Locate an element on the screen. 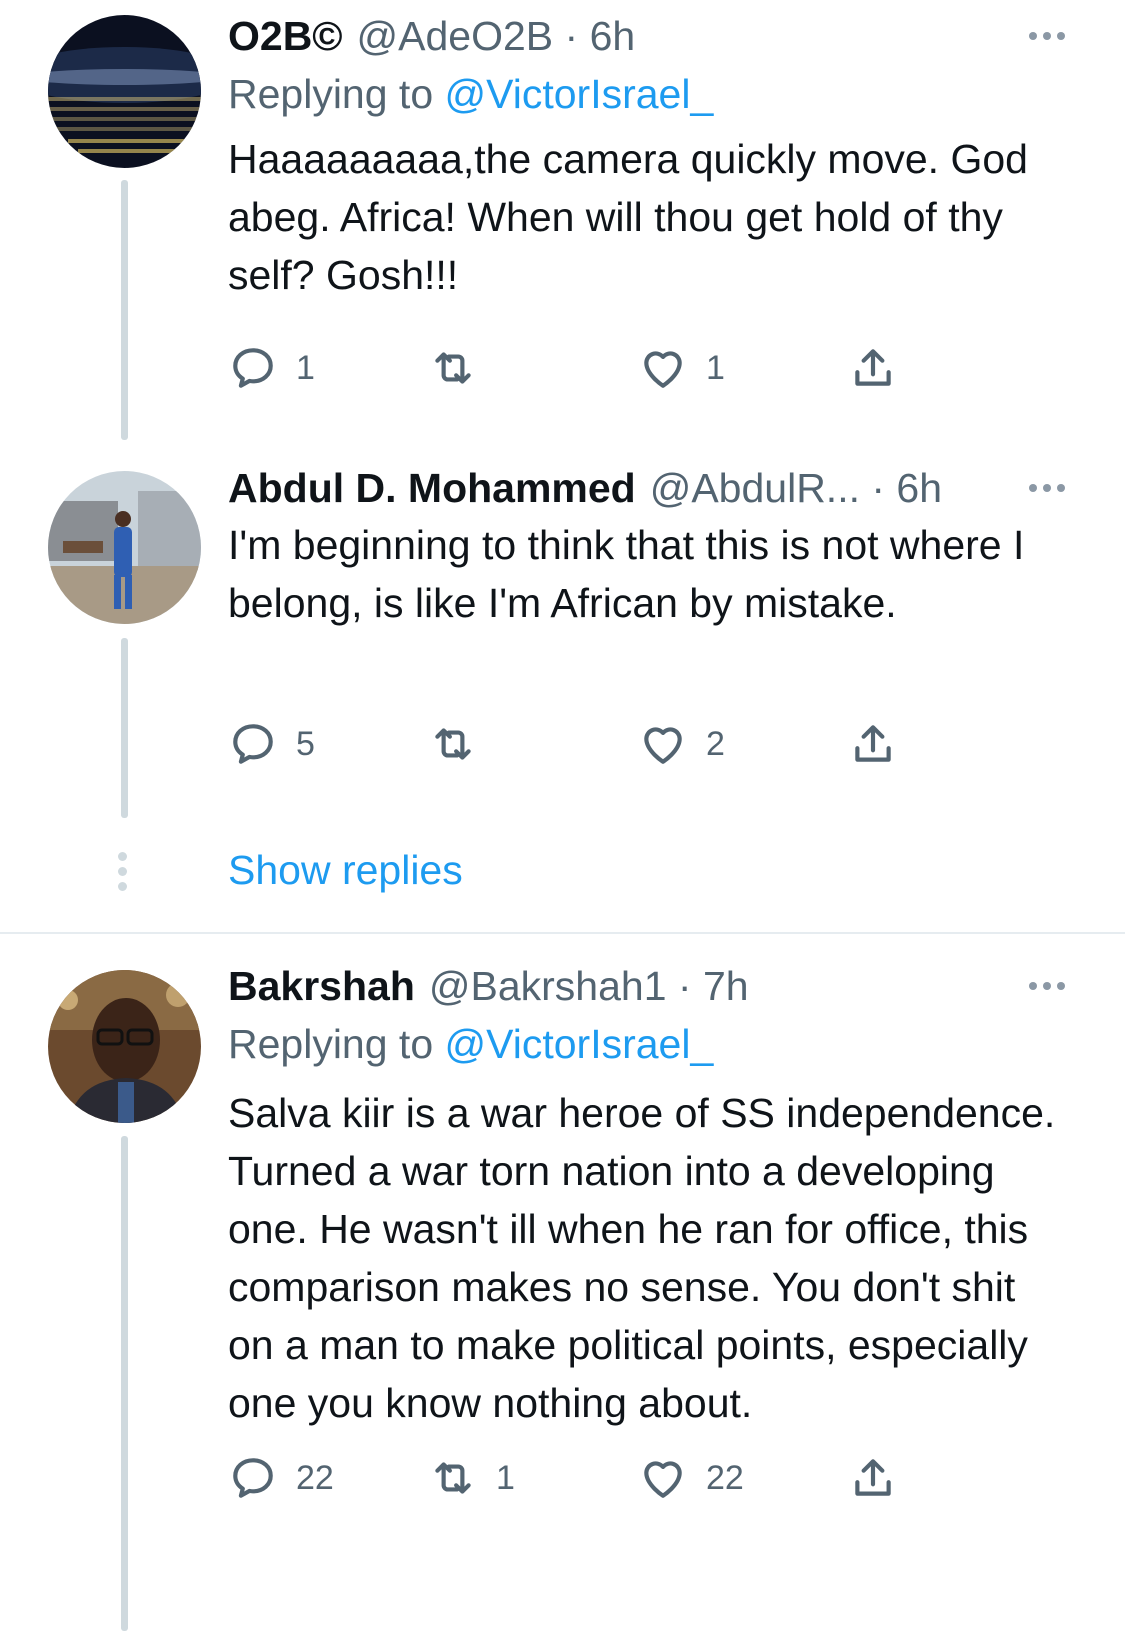 The width and height of the screenshot is (1125, 1631). like-button: 22 is located at coordinates (691, 1478).